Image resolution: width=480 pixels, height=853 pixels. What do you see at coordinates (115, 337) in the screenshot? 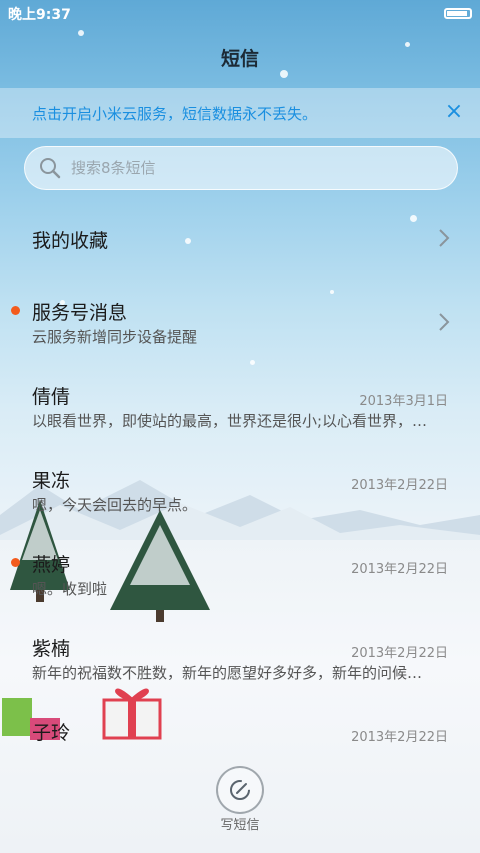
I see `list-item-preview: 云服务新增同步设备提醒` at bounding box center [115, 337].